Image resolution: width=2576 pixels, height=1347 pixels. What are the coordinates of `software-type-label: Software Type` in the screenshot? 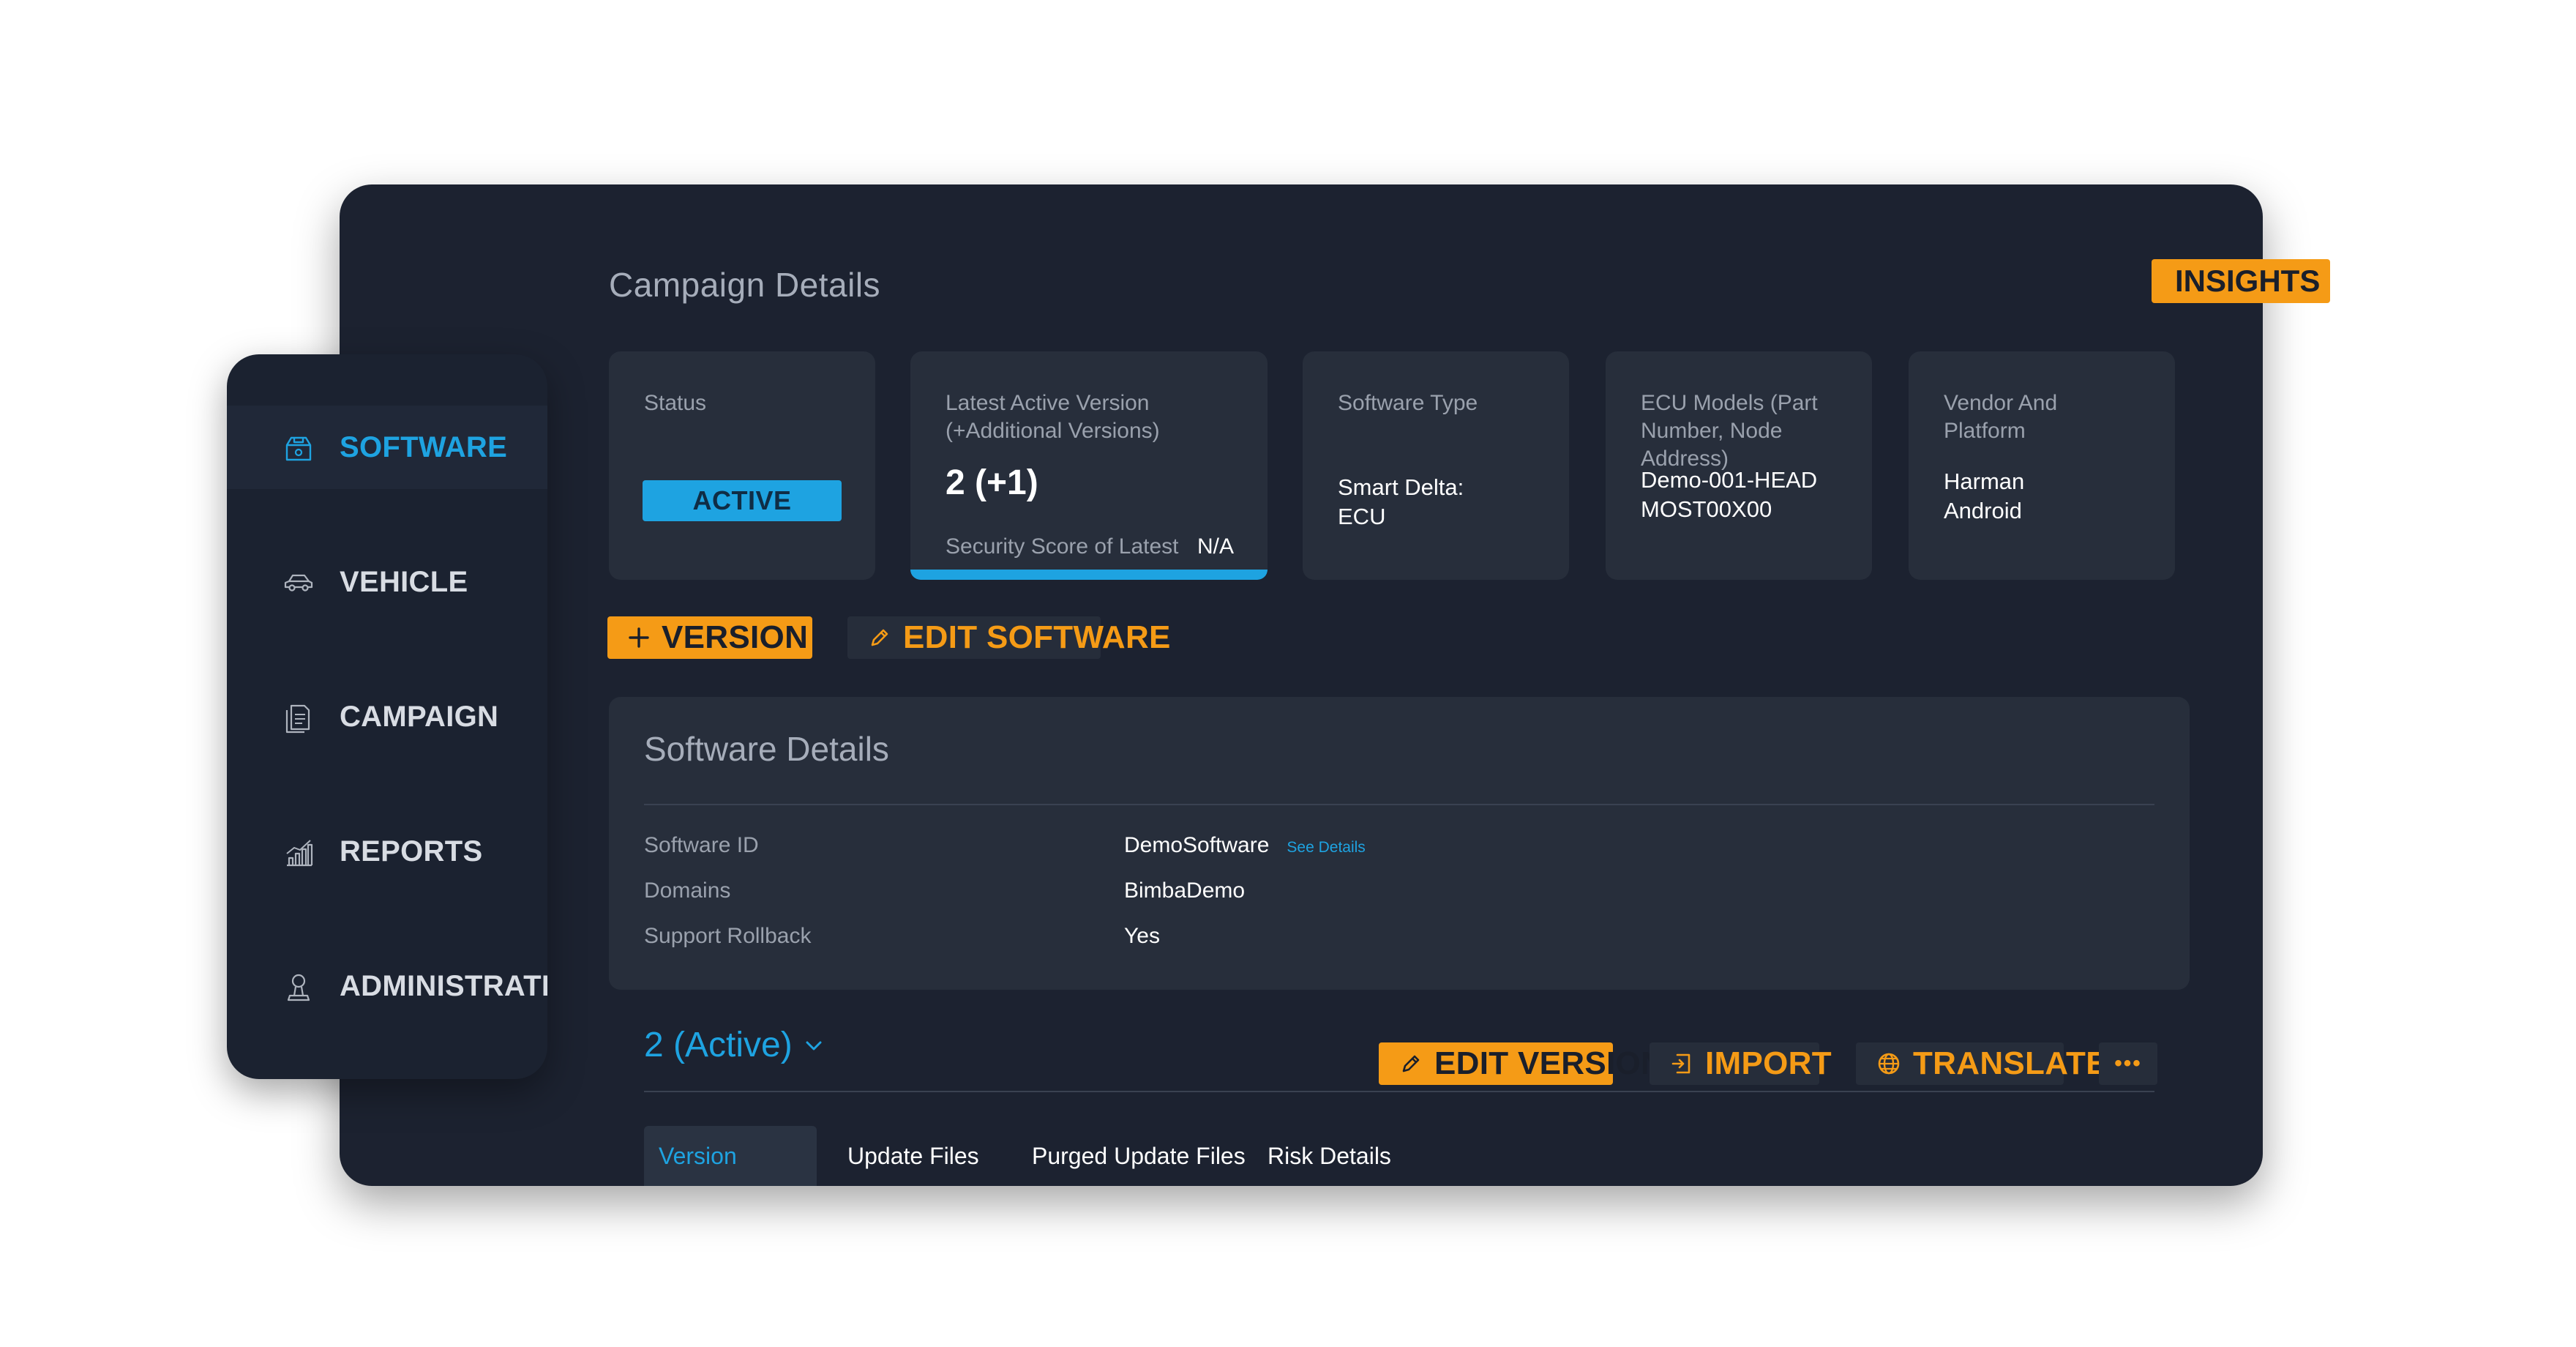 It's located at (1408, 403).